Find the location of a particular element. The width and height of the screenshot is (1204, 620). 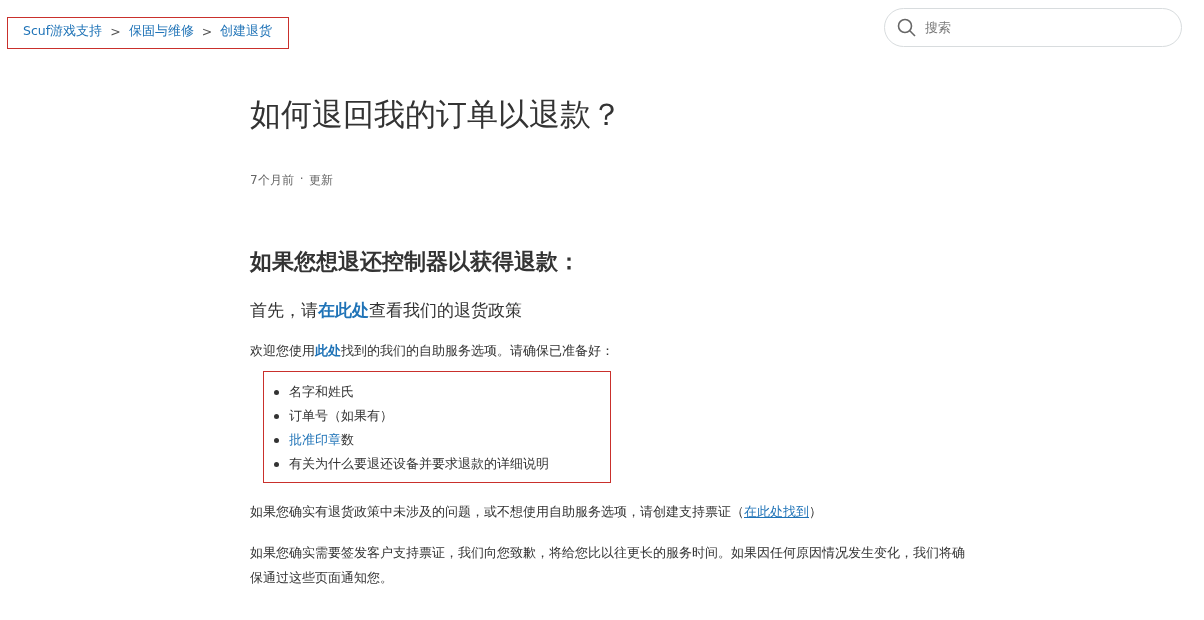

intro-paragraph: 欢迎您使用此处找到的我们的自助服务选项。请确保已准备好： is located at coordinates (432, 351).